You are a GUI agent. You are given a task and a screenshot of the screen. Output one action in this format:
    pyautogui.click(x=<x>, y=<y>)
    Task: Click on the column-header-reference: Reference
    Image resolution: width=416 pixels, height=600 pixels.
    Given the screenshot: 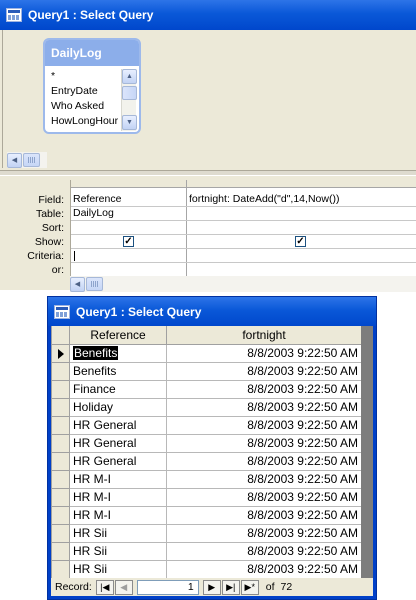 What is the action you would take?
    pyautogui.click(x=118, y=335)
    